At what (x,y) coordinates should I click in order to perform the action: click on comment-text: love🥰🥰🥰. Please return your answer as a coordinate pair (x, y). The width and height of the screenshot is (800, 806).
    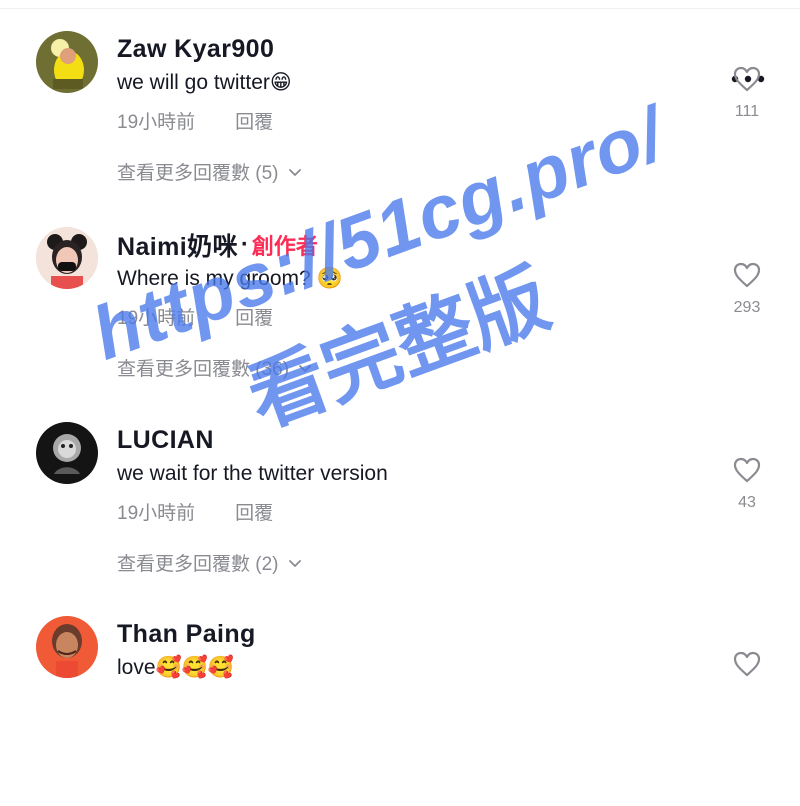
    Looking at the image, I should click on (175, 667).